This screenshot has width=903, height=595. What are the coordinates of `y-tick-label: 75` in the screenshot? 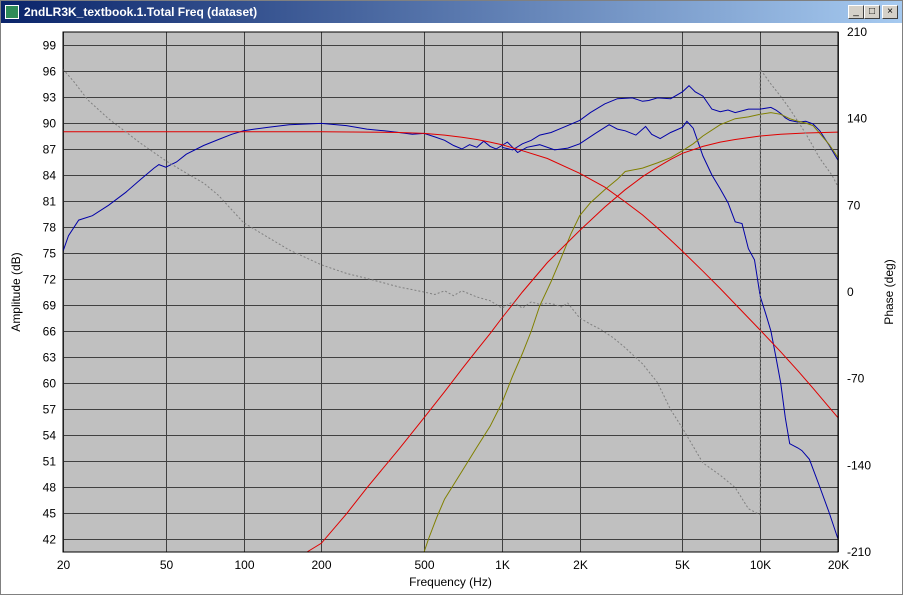 It's located at (50, 254).